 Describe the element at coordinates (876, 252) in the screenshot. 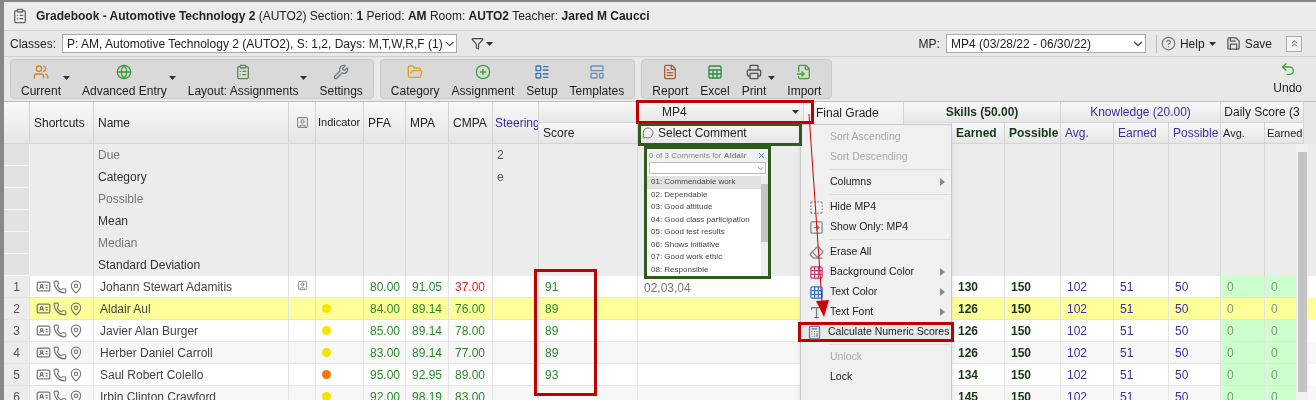

I see `menu-item: Erase All` at that location.